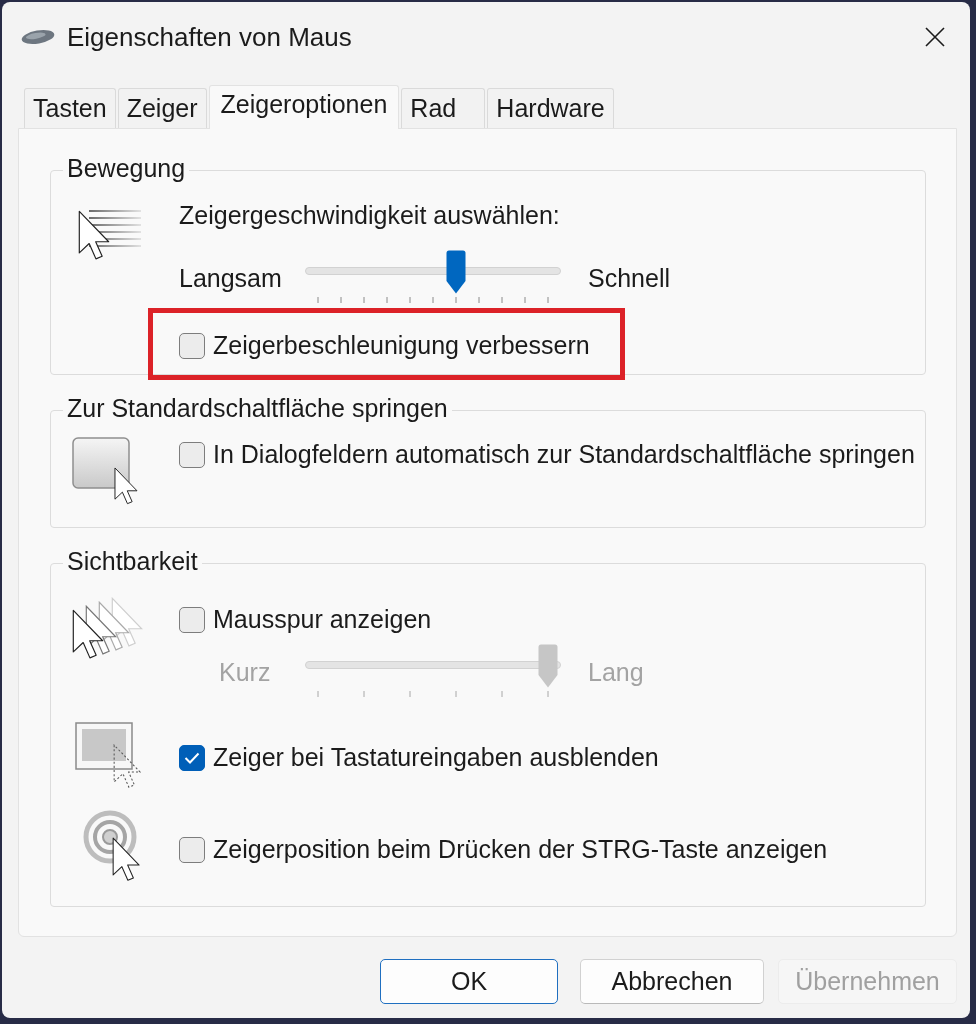 This screenshot has width=976, height=1024. I want to click on tab: Tasten, so click(70, 108).